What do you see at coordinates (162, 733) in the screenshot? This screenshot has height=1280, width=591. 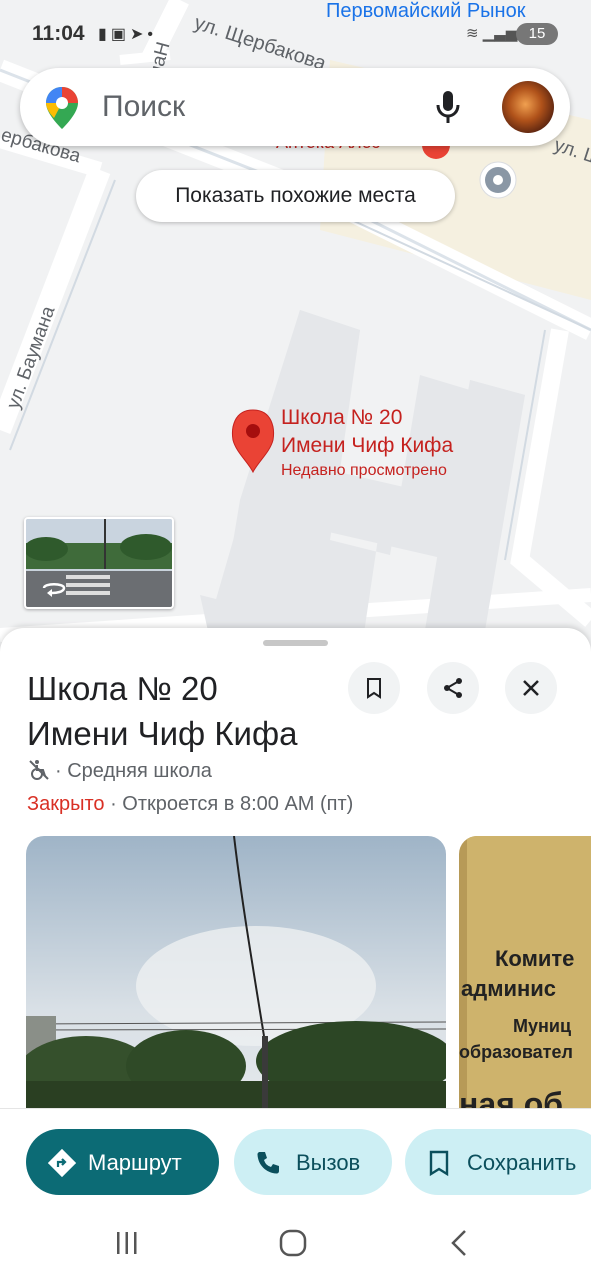 I see `place-title-line2: Имени Чиф Кифа` at bounding box center [162, 733].